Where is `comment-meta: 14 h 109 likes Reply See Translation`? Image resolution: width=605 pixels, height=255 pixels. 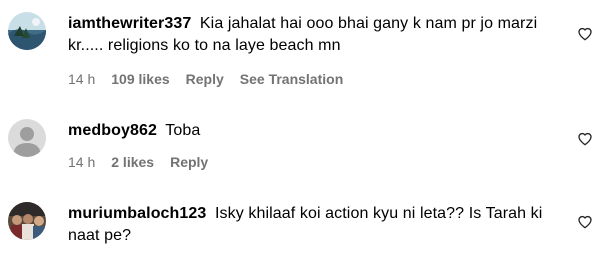
comment-meta: 14 h 109 likes Reply See Translation is located at coordinates (205, 79).